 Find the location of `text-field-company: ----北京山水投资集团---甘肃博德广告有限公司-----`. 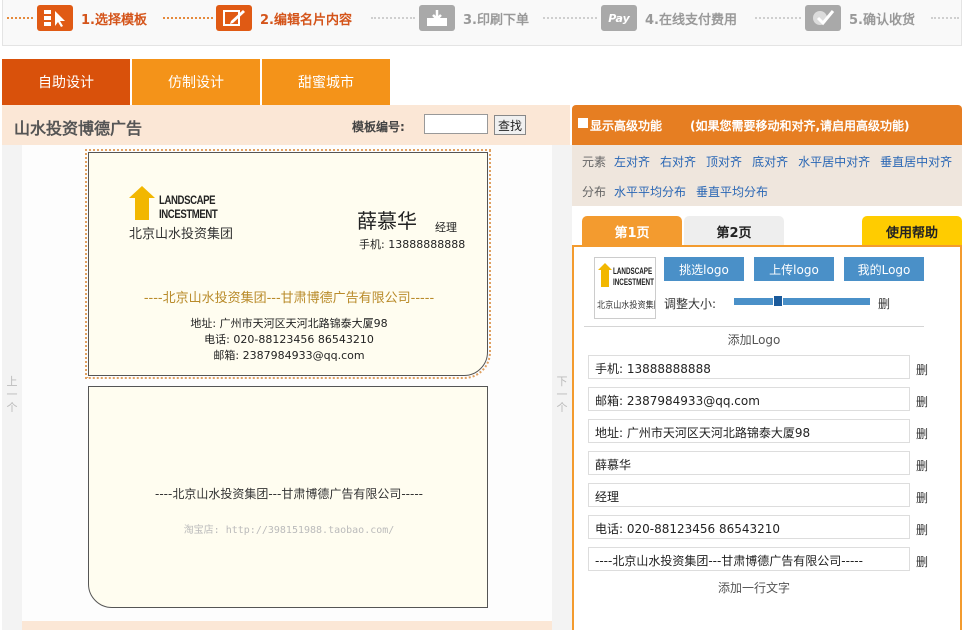

text-field-company: ----北京山水投资集团---甘肃博德广告有限公司----- is located at coordinates (749, 559).